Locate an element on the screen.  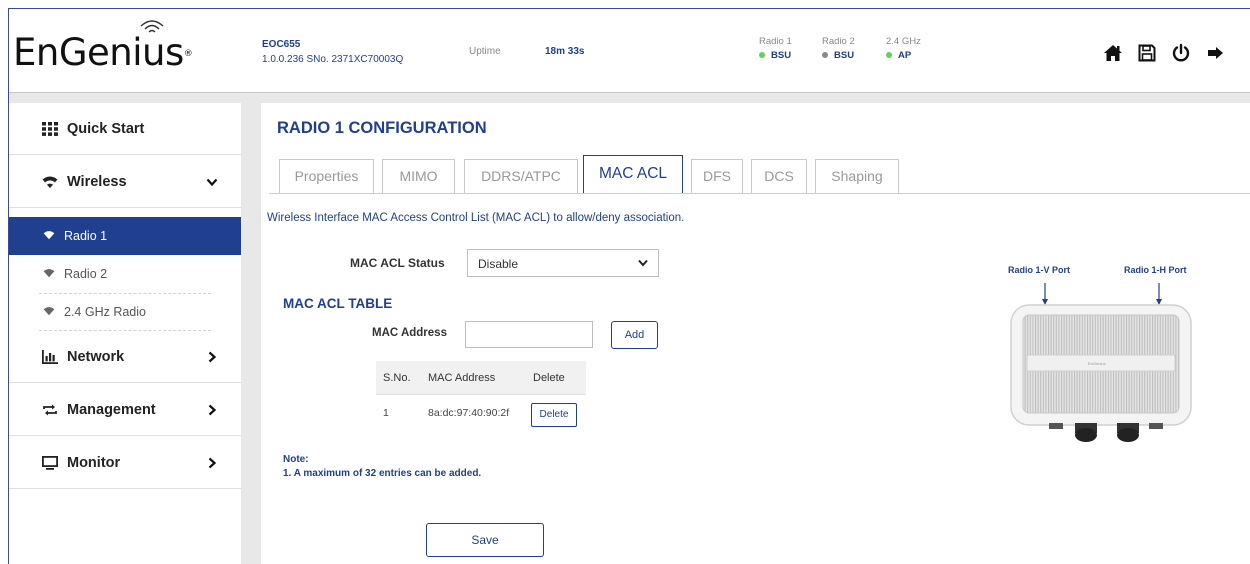
tabs-underline is located at coordinates (759, 193).